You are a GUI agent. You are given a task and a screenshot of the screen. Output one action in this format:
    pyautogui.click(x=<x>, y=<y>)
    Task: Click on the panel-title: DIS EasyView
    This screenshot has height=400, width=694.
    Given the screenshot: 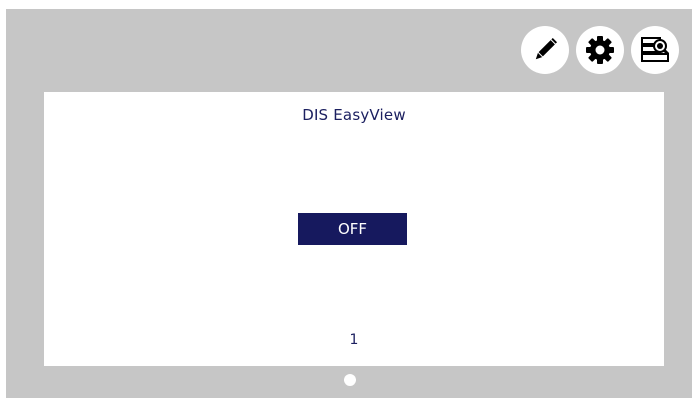 What is the action you would take?
    pyautogui.click(x=354, y=115)
    